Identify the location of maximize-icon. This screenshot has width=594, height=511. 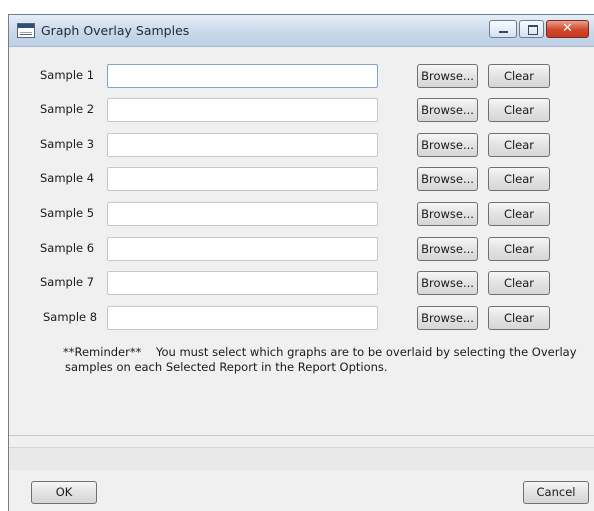
(533, 30).